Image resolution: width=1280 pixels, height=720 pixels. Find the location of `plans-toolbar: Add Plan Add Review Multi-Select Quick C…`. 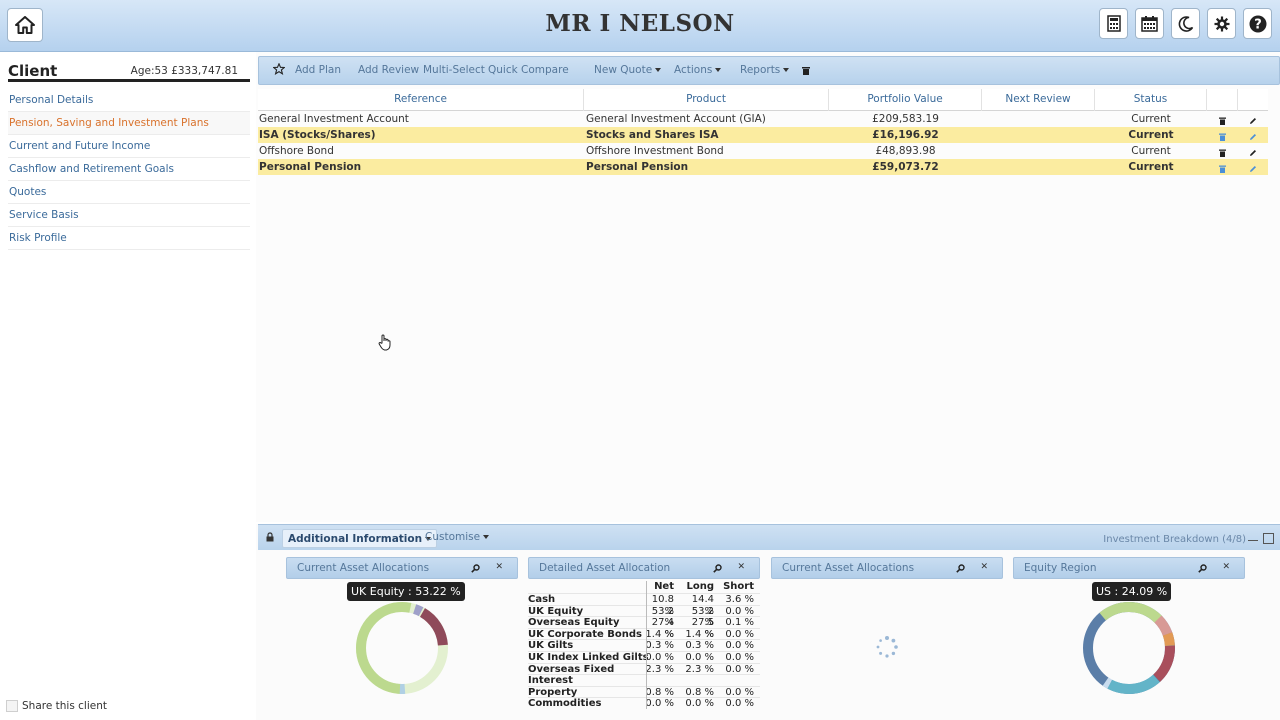

plans-toolbar: Add Plan Add Review Multi-Select Quick C… is located at coordinates (769, 70).